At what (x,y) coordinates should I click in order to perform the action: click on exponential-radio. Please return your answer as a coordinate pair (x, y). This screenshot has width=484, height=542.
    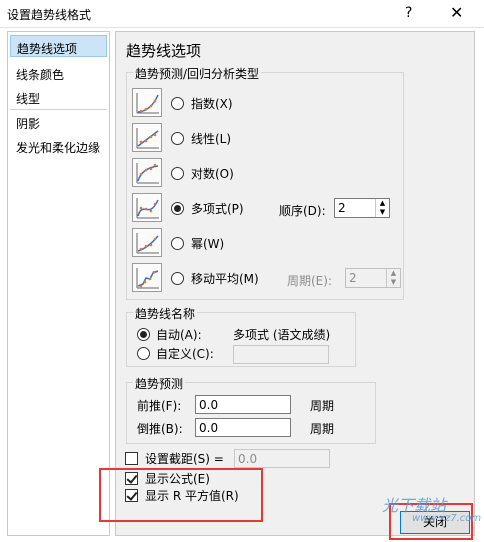
    Looking at the image, I should click on (177, 103).